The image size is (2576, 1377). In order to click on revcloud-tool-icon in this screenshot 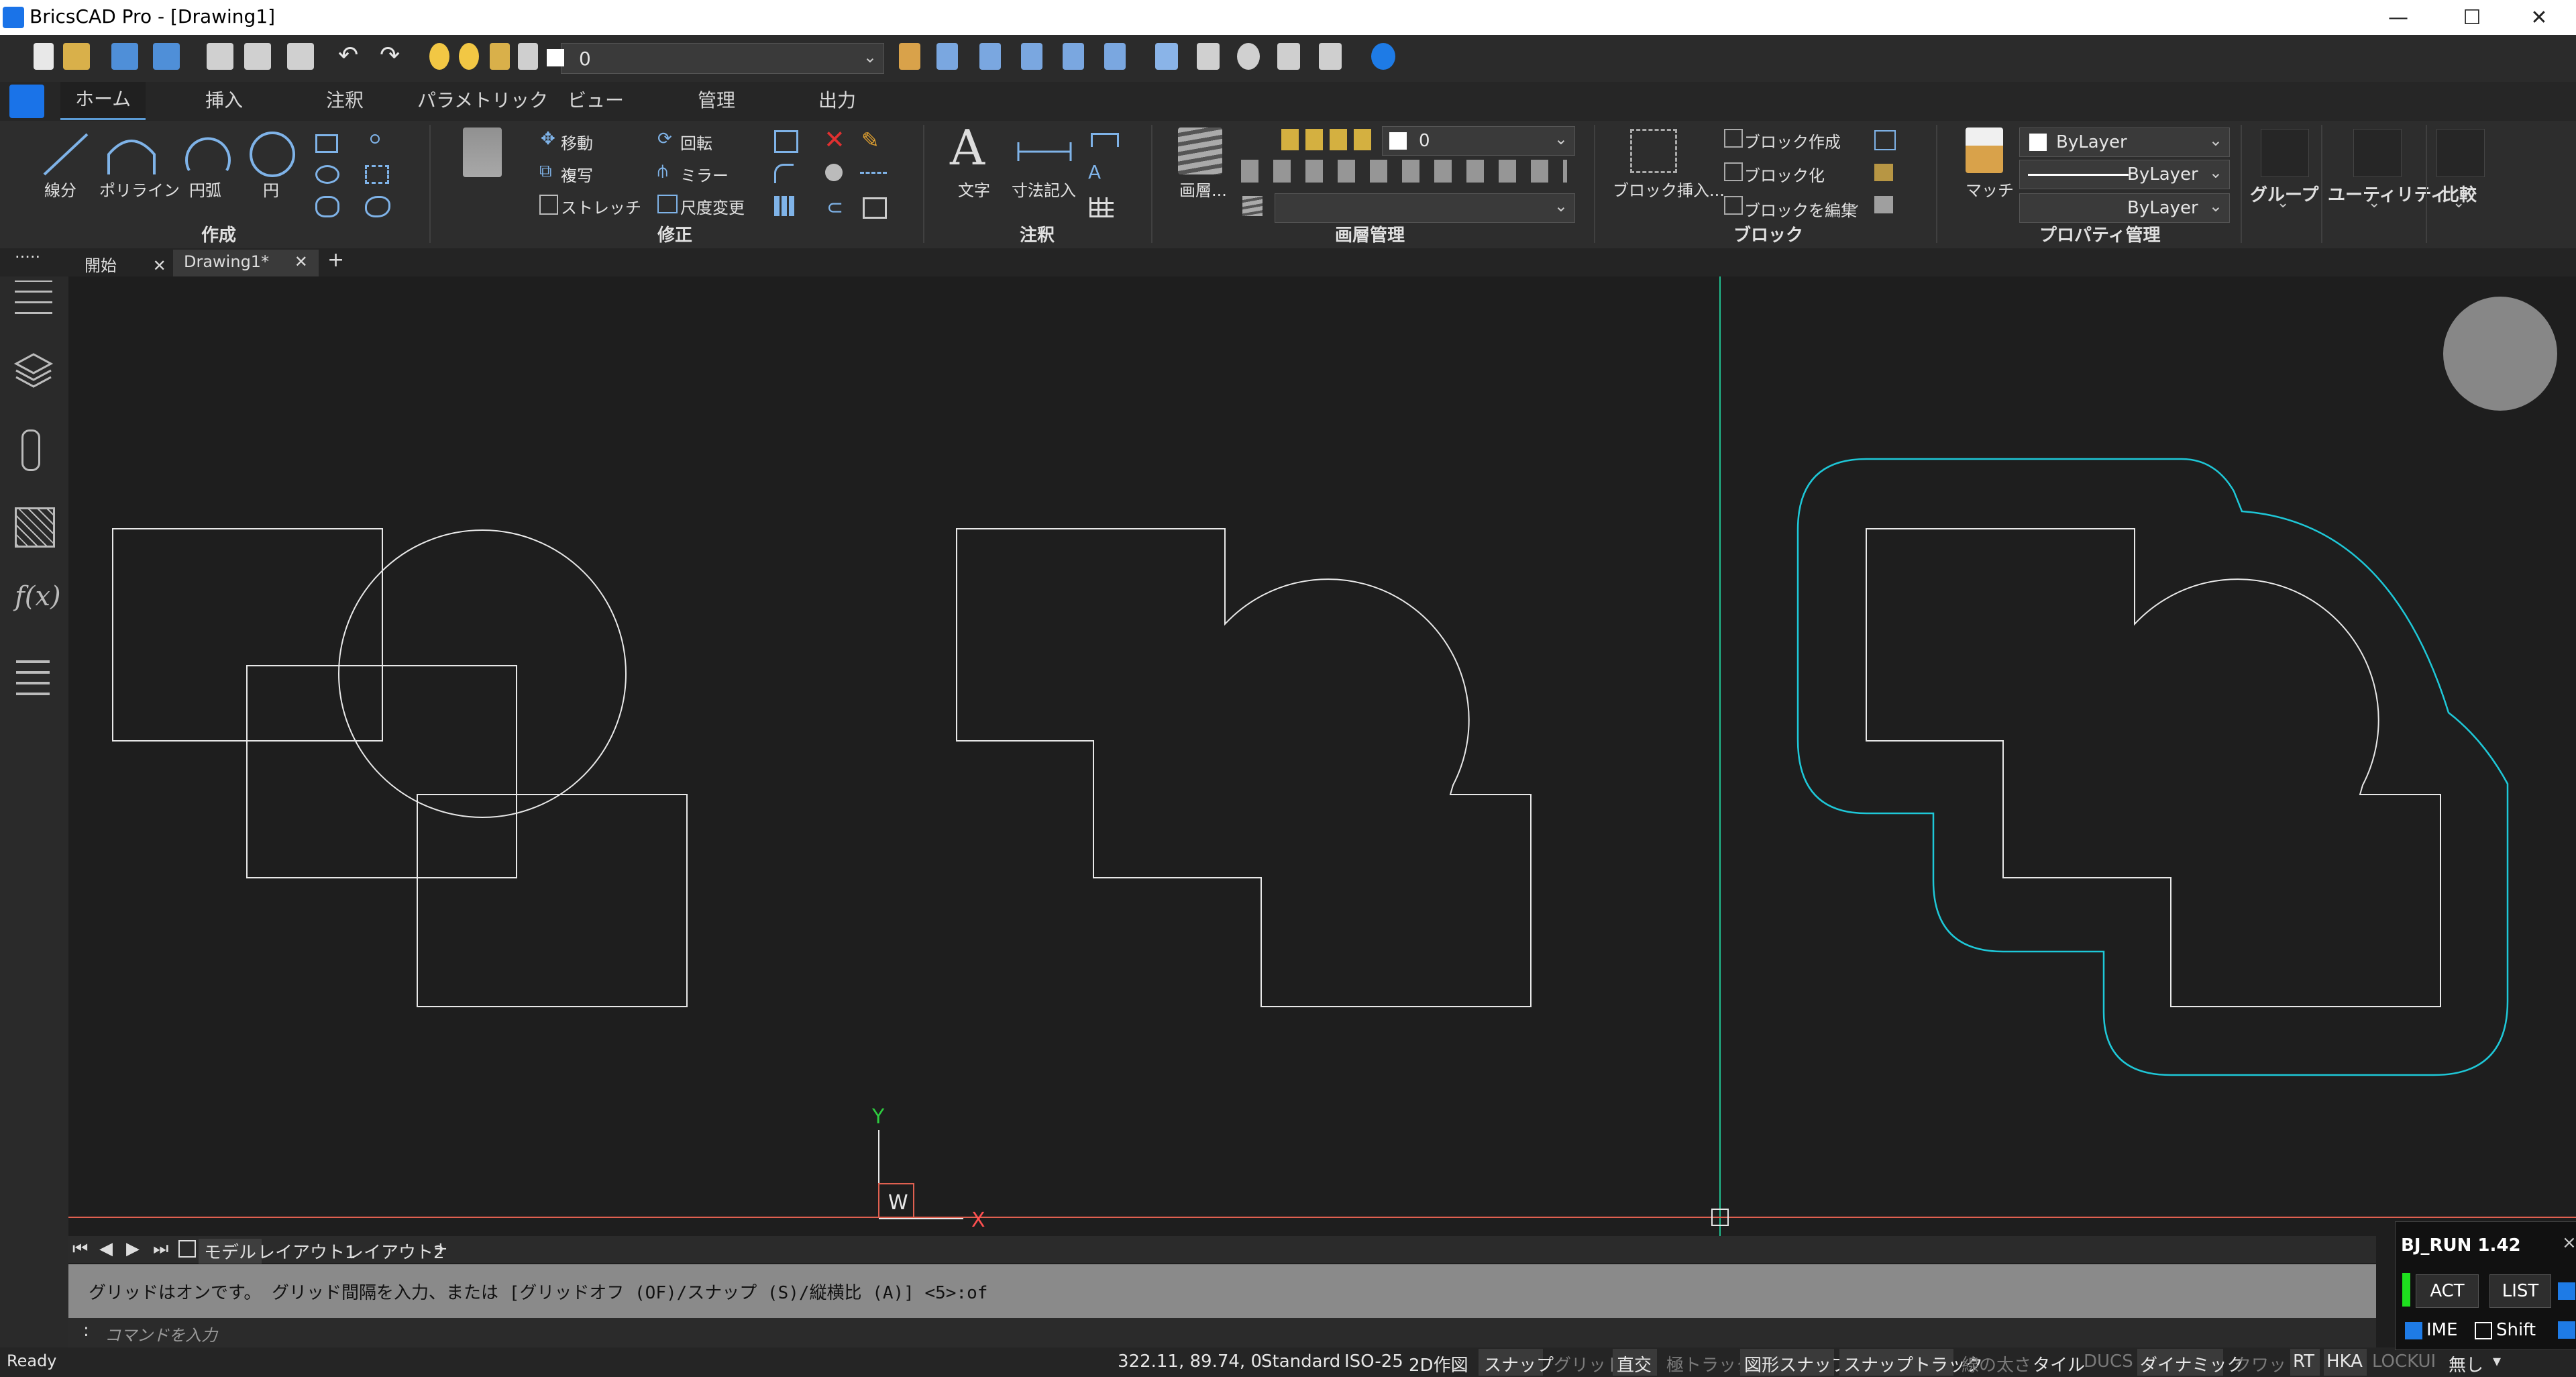, I will do `click(377, 206)`.